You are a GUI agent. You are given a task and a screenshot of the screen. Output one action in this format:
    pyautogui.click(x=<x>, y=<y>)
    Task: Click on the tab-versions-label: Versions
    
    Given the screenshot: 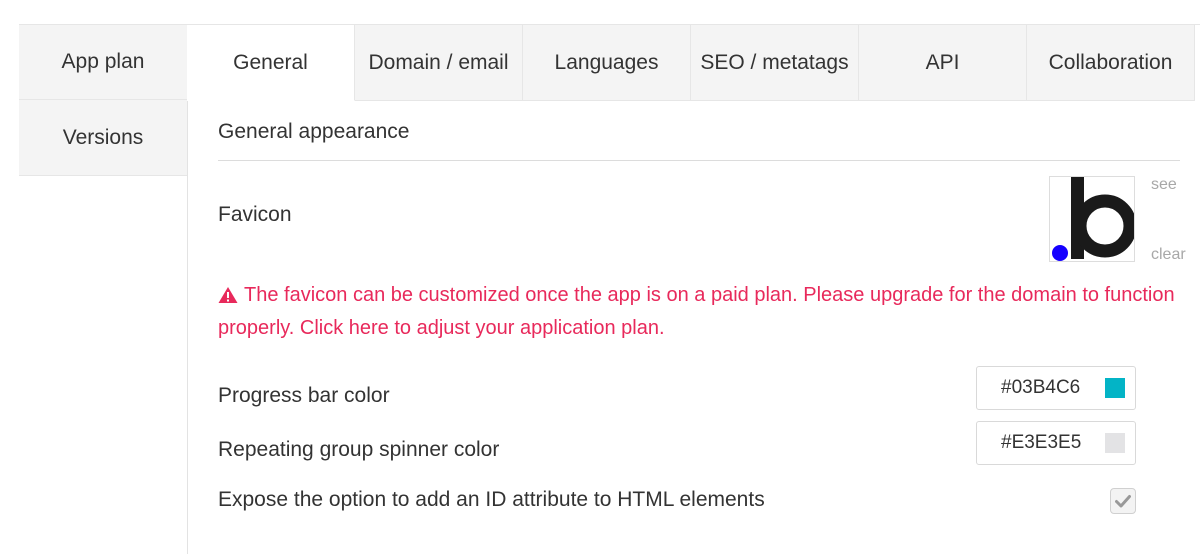 What is the action you would take?
    pyautogui.click(x=103, y=137)
    